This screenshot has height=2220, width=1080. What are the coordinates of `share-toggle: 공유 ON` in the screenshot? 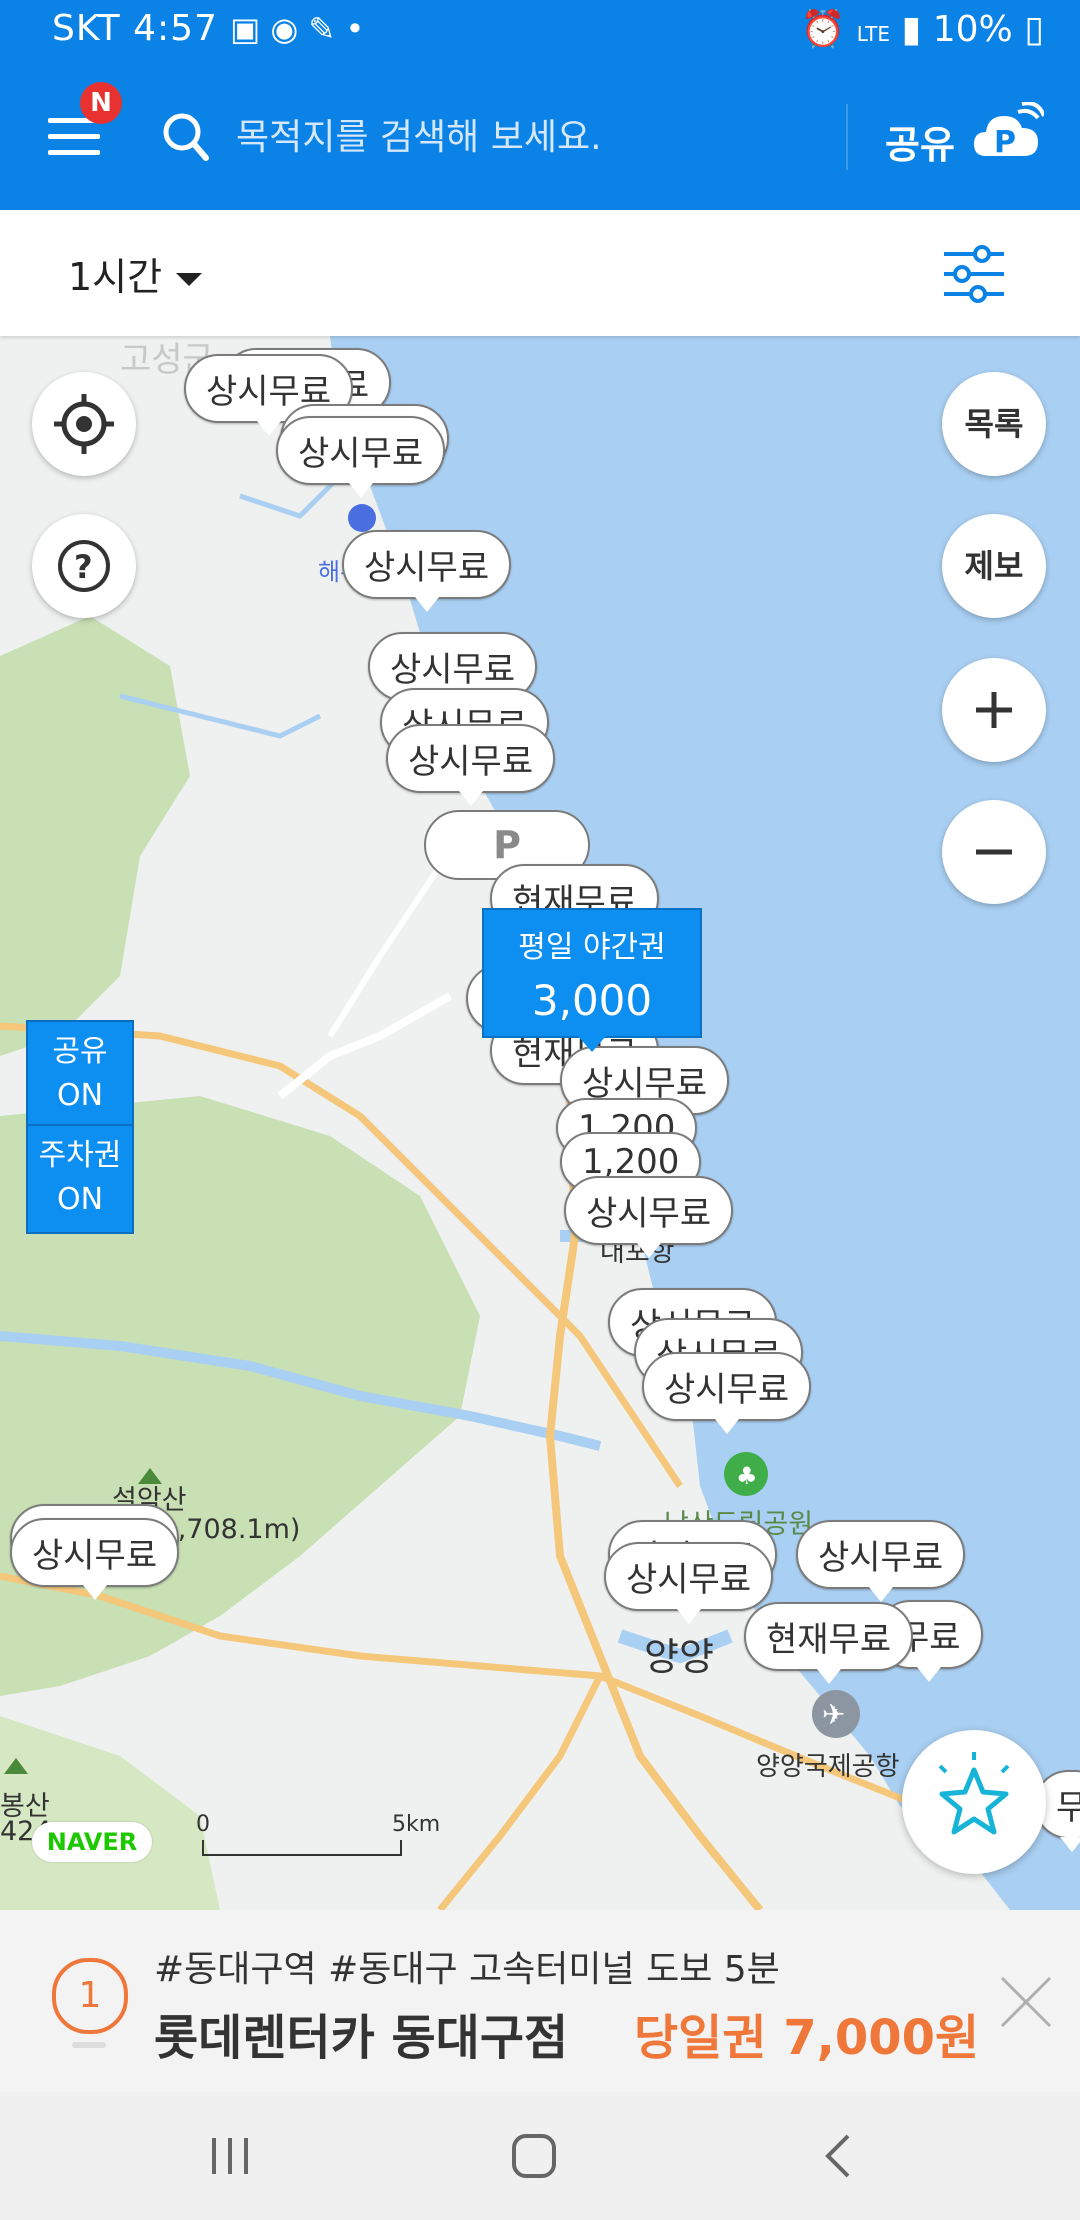 It's located at (80, 1074).